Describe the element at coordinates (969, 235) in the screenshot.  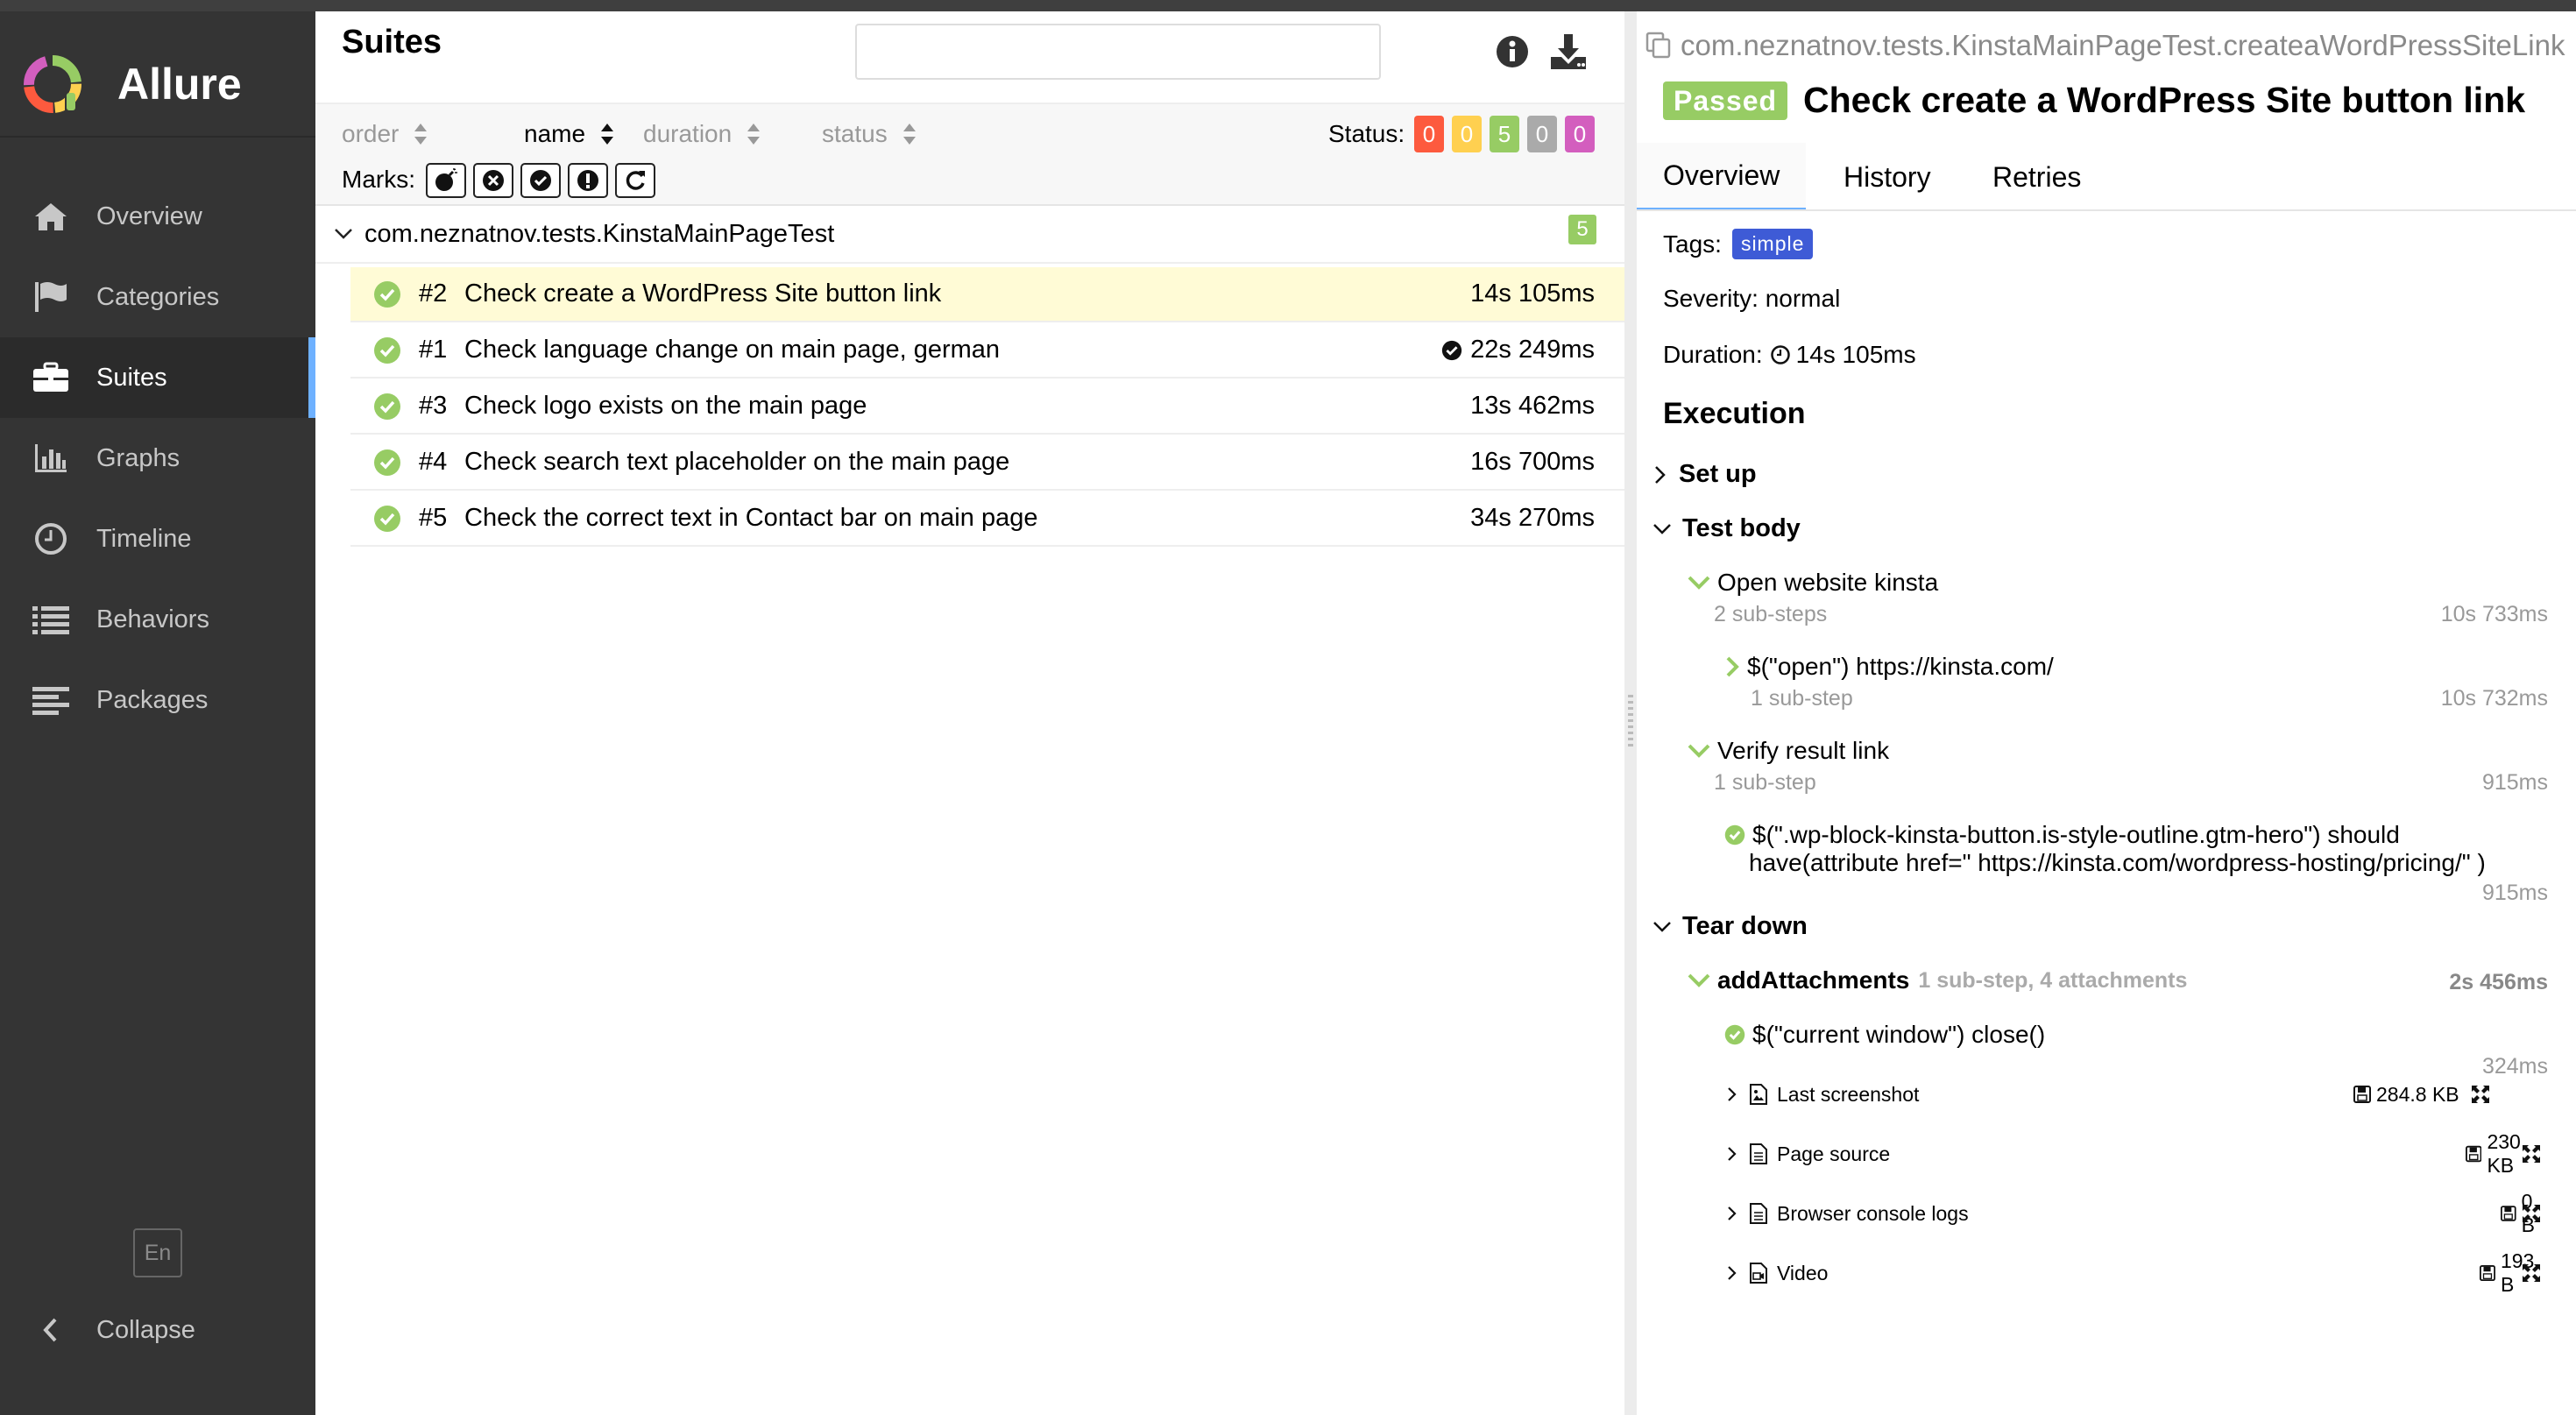
I see `suite-group-row: com.neznatnov.tests.KinstaMainPageTest` at that location.